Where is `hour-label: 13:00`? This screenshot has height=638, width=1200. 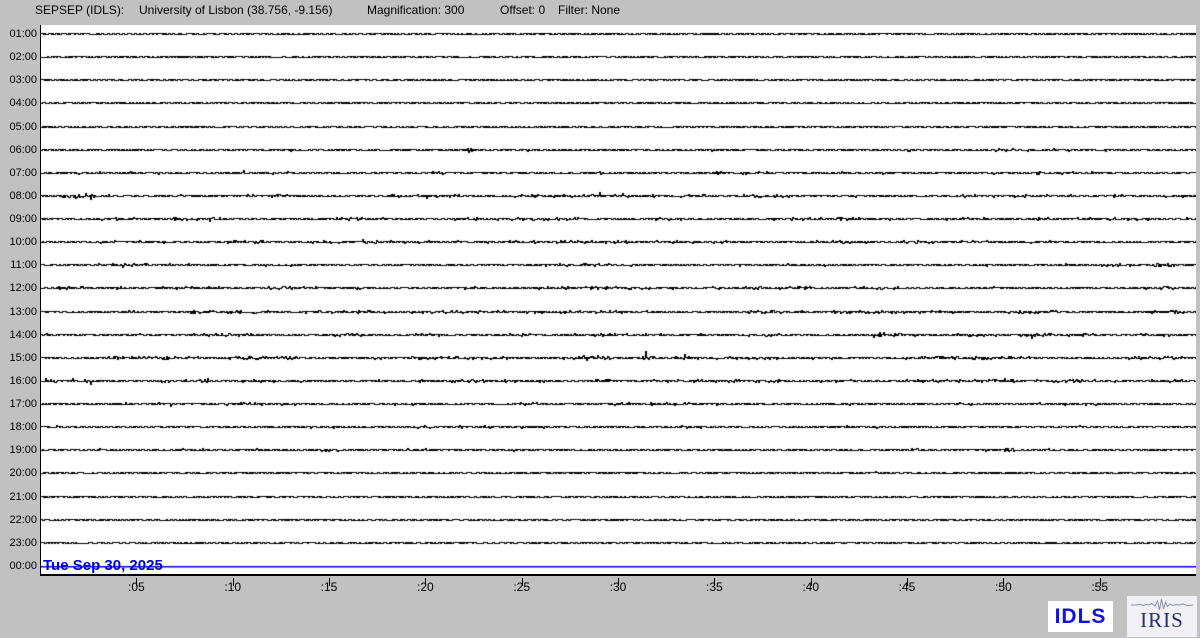
hour-label: 13:00 is located at coordinates (23, 311).